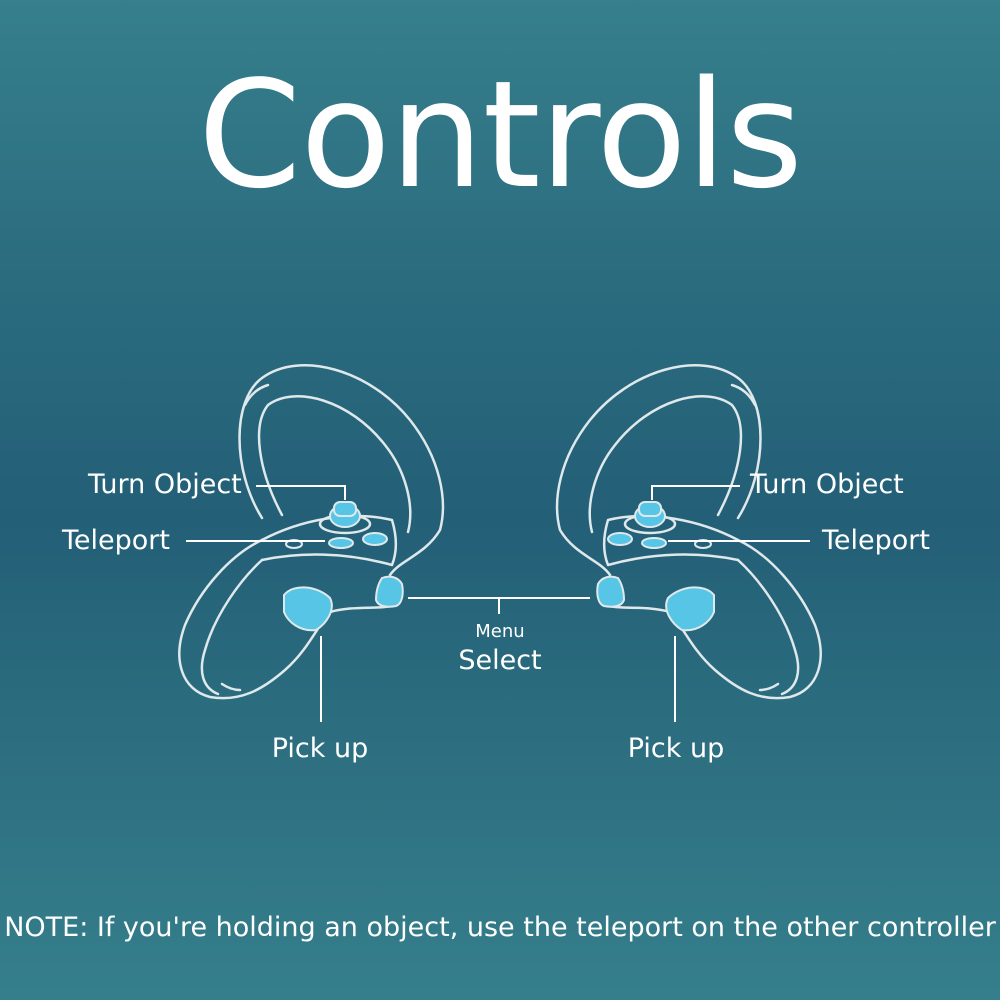  Describe the element at coordinates (500, 660) in the screenshot. I see `select-label: Select` at that location.